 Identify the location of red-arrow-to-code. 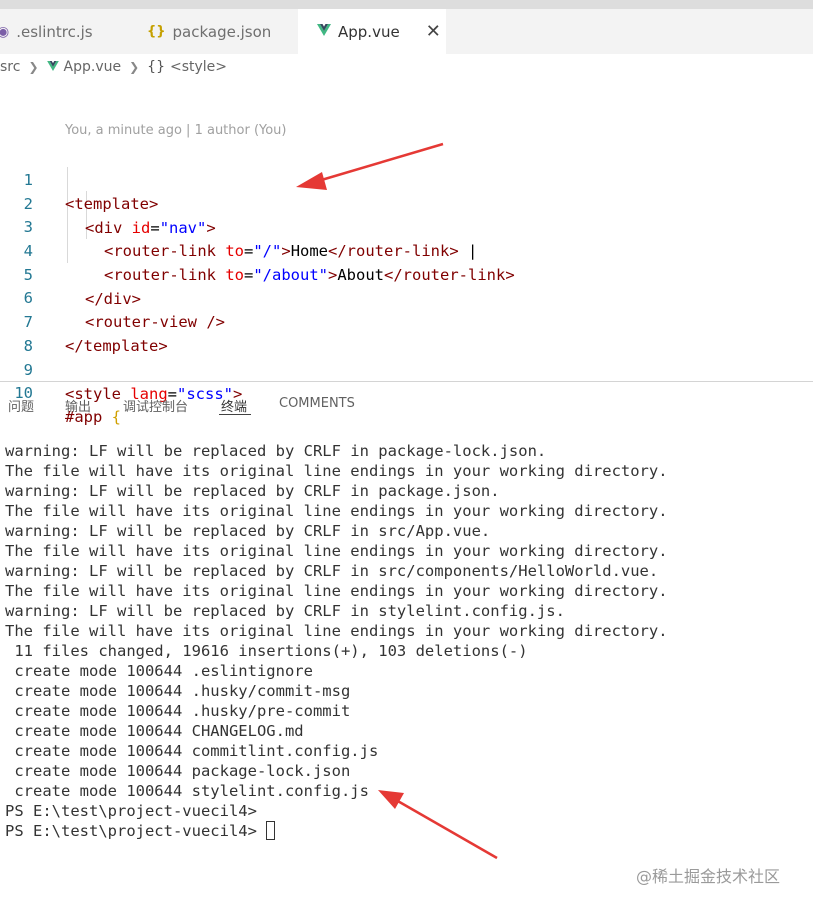
(370, 166).